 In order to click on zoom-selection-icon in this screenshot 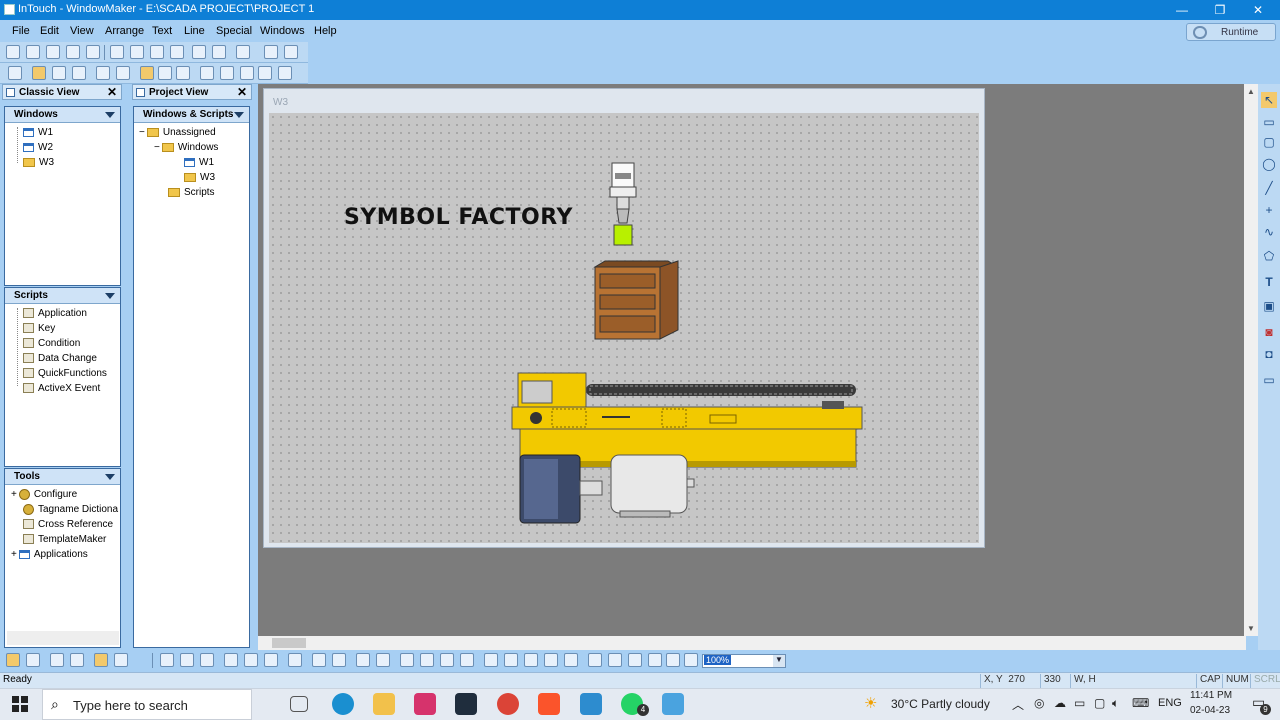, I will do `click(655, 660)`.